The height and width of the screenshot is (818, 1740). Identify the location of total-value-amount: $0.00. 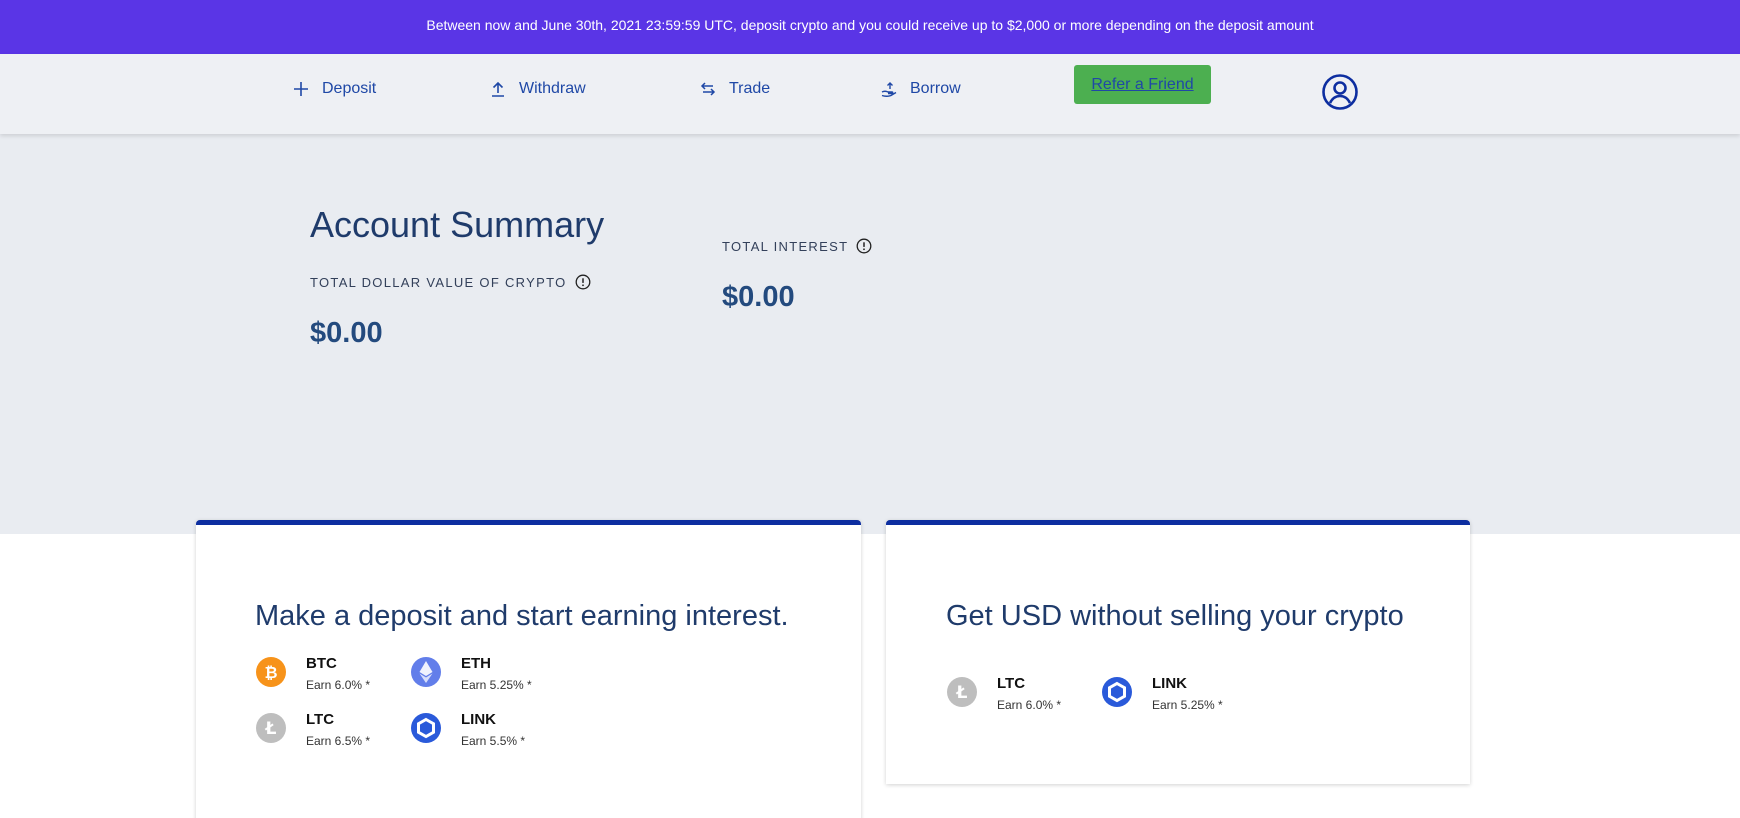
(346, 333).